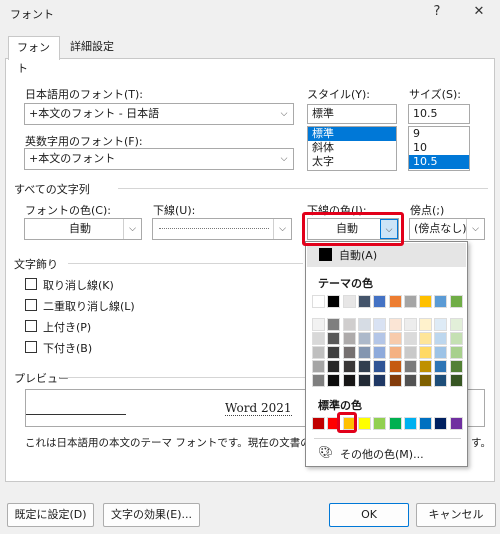  I want to click on emphasis-combo: (傍点なし) ⌵, so click(447, 229).